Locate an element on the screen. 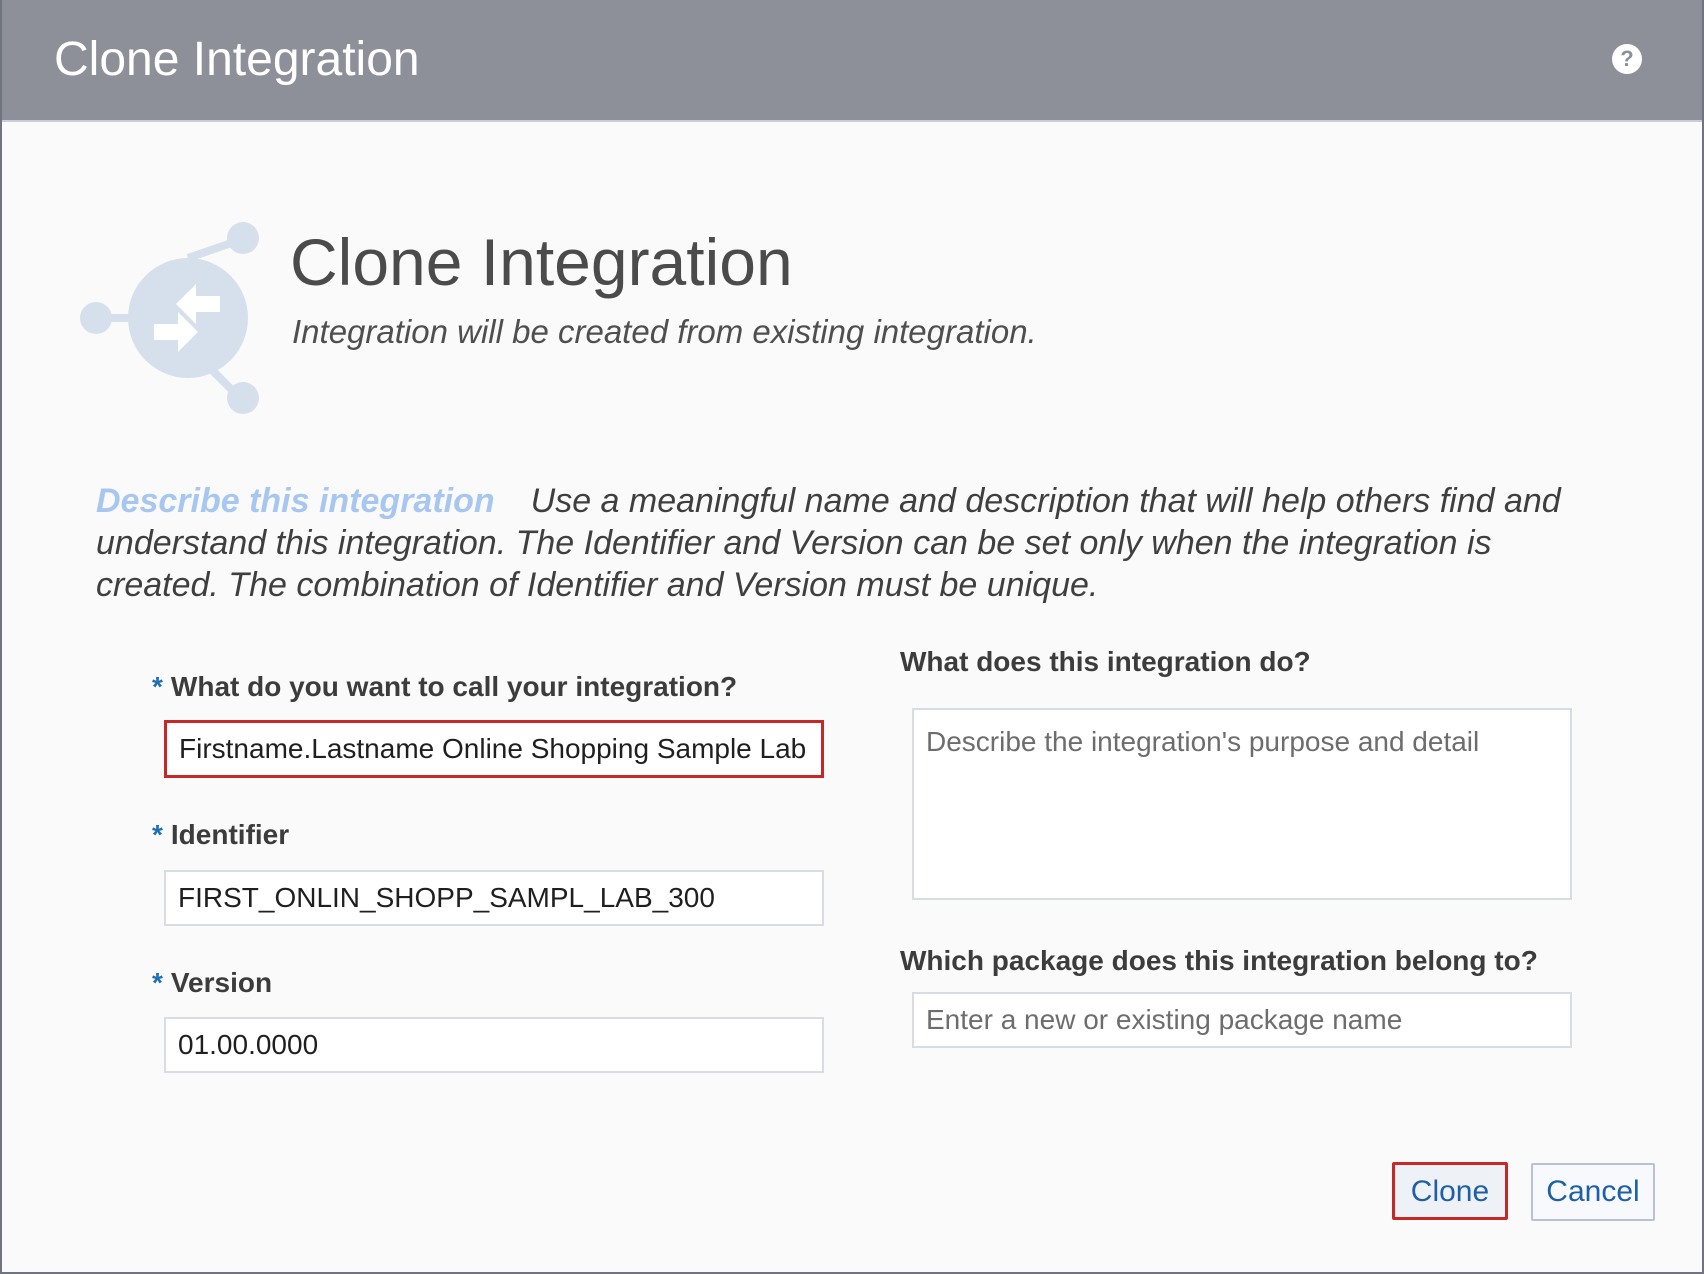 This screenshot has width=1704, height=1274. package-name-input is located at coordinates (1242, 1020).